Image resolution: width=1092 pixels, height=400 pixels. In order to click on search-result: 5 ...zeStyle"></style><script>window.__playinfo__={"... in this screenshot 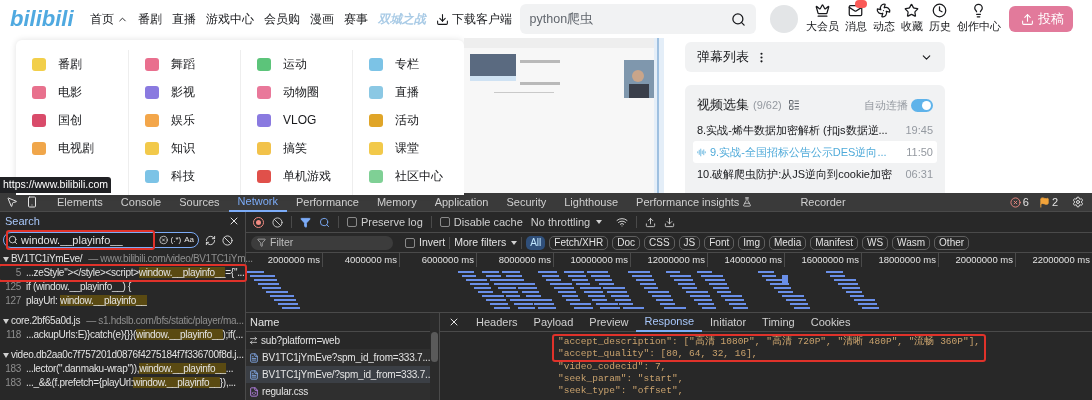, I will do `click(122, 273)`.